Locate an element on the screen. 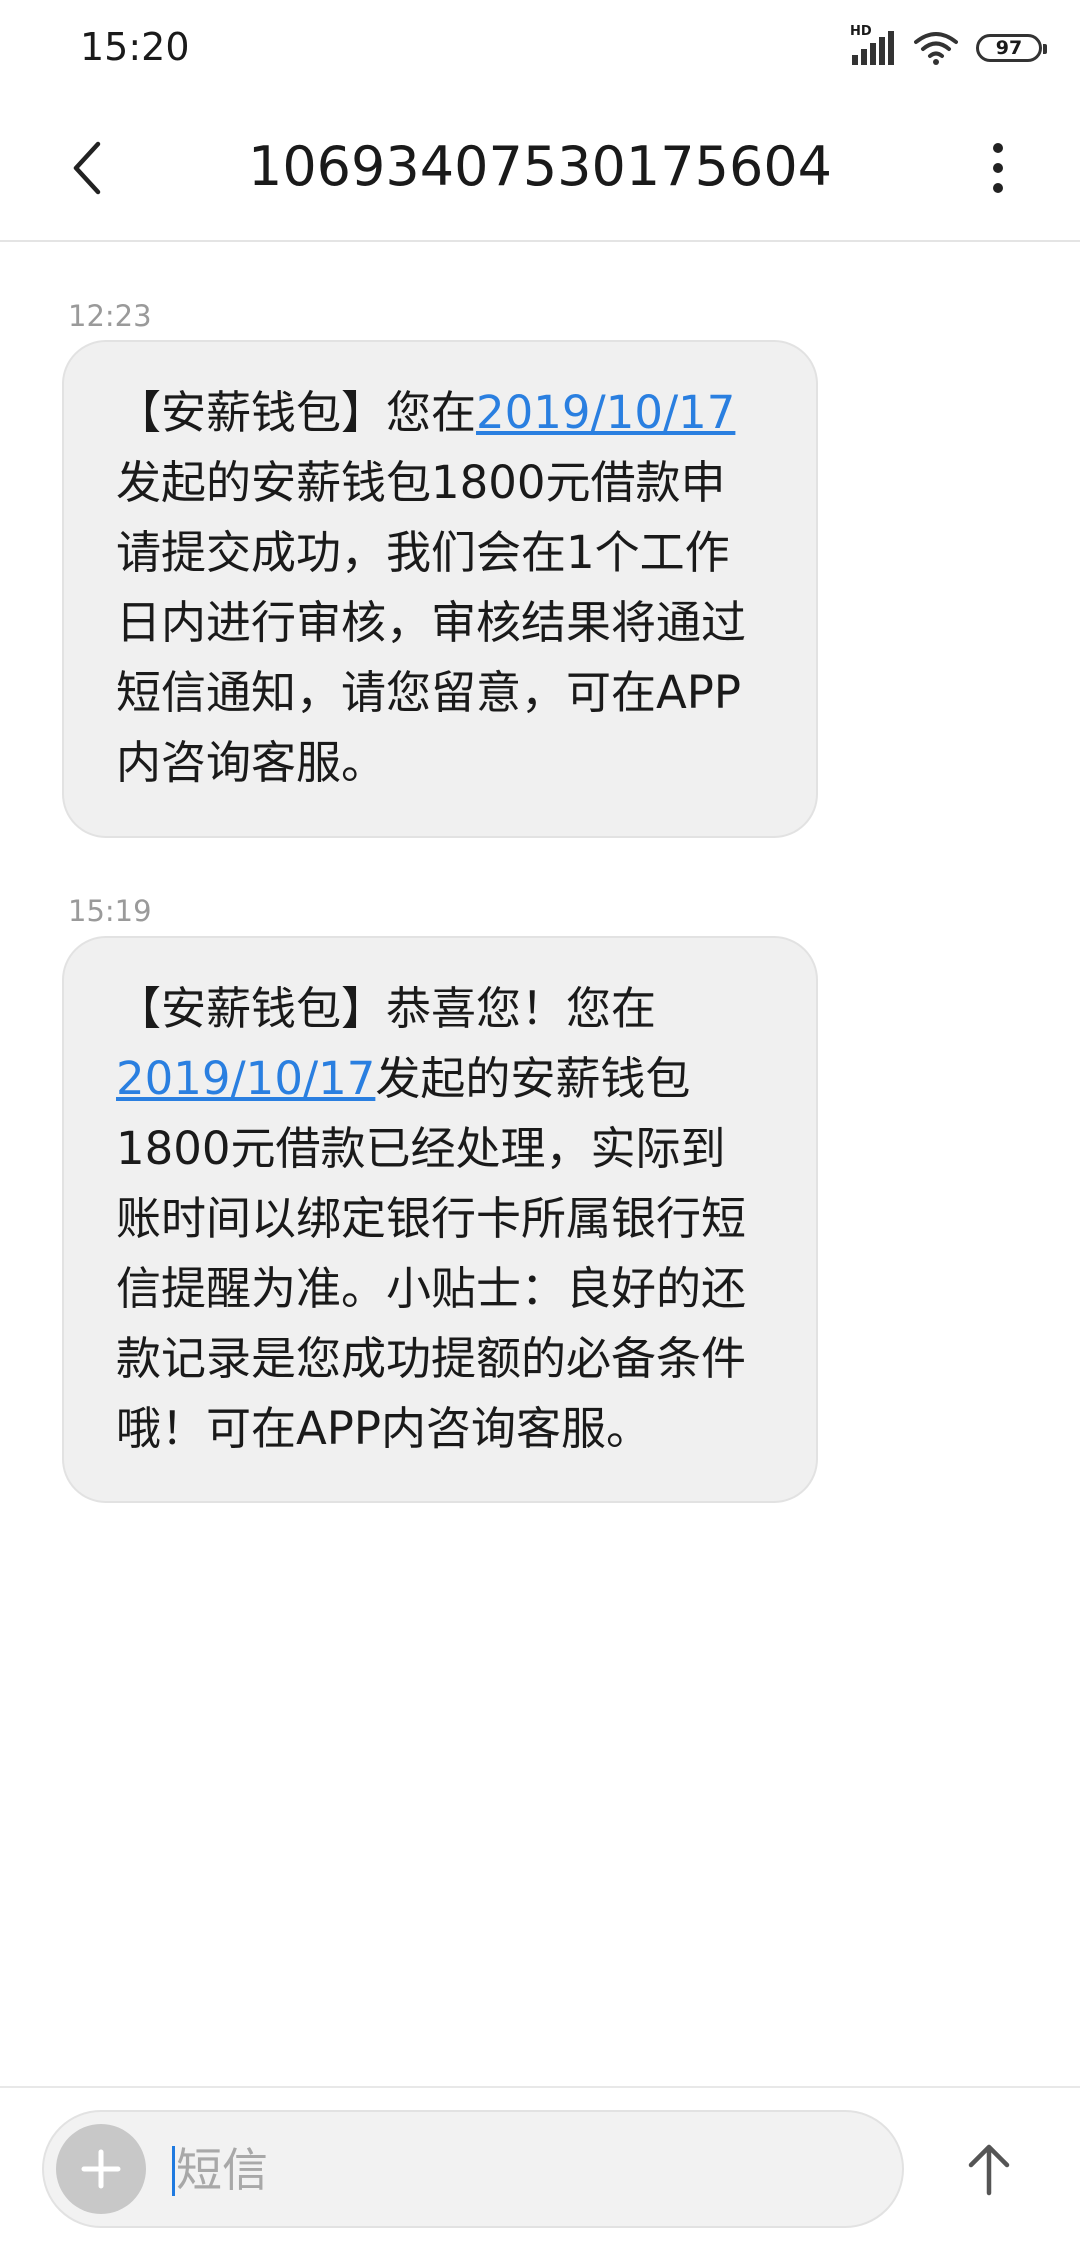  composer-pill is located at coordinates (473, 2169).